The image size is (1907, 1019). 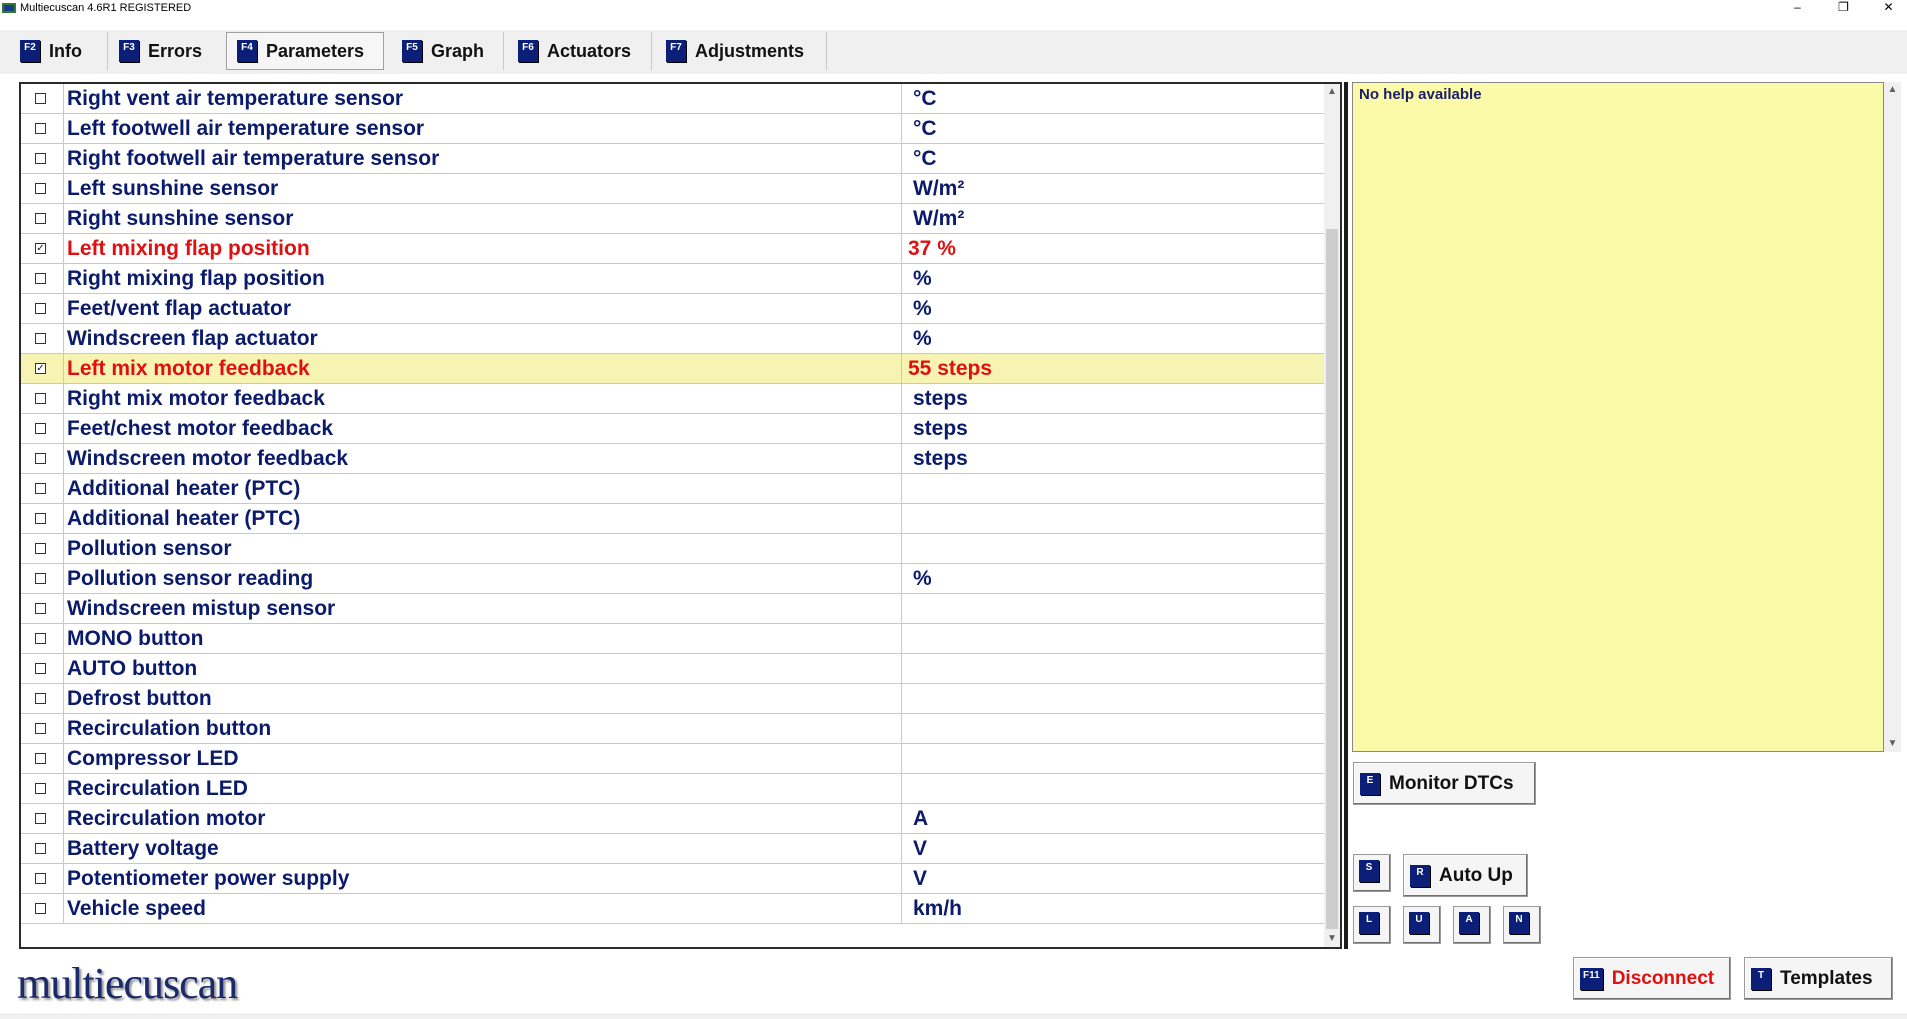 What do you see at coordinates (30, 51) in the screenshot?
I see `key-badge: F2` at bounding box center [30, 51].